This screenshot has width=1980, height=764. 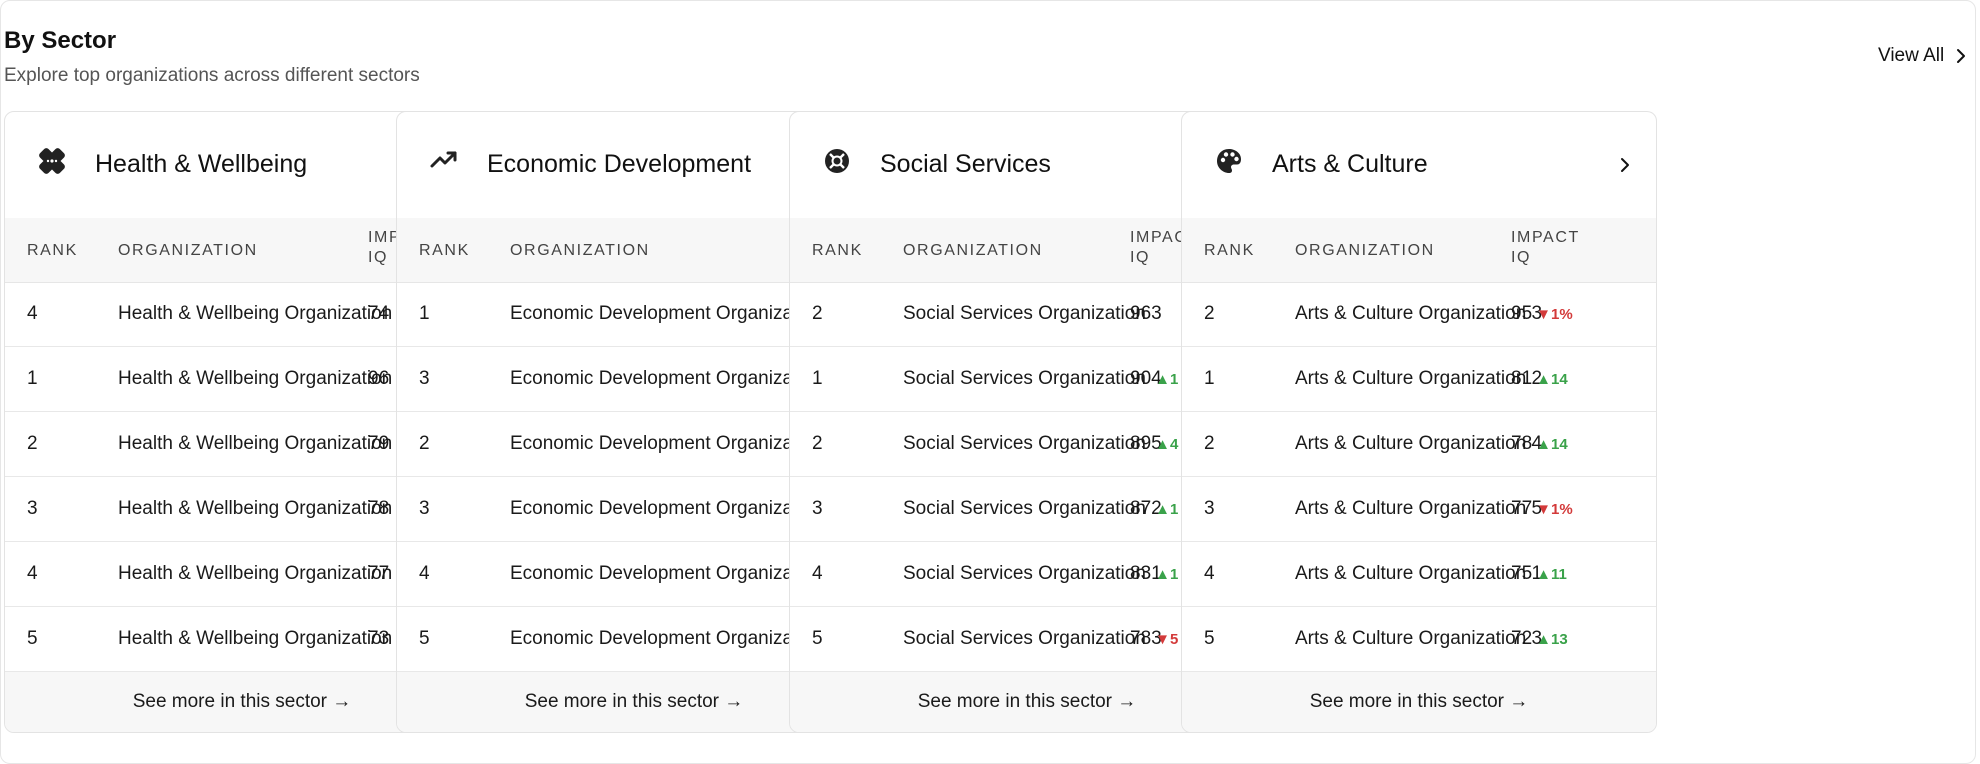 What do you see at coordinates (1539, 639) in the screenshot?
I see `impact-iq-cell: 72 ▲13` at bounding box center [1539, 639].